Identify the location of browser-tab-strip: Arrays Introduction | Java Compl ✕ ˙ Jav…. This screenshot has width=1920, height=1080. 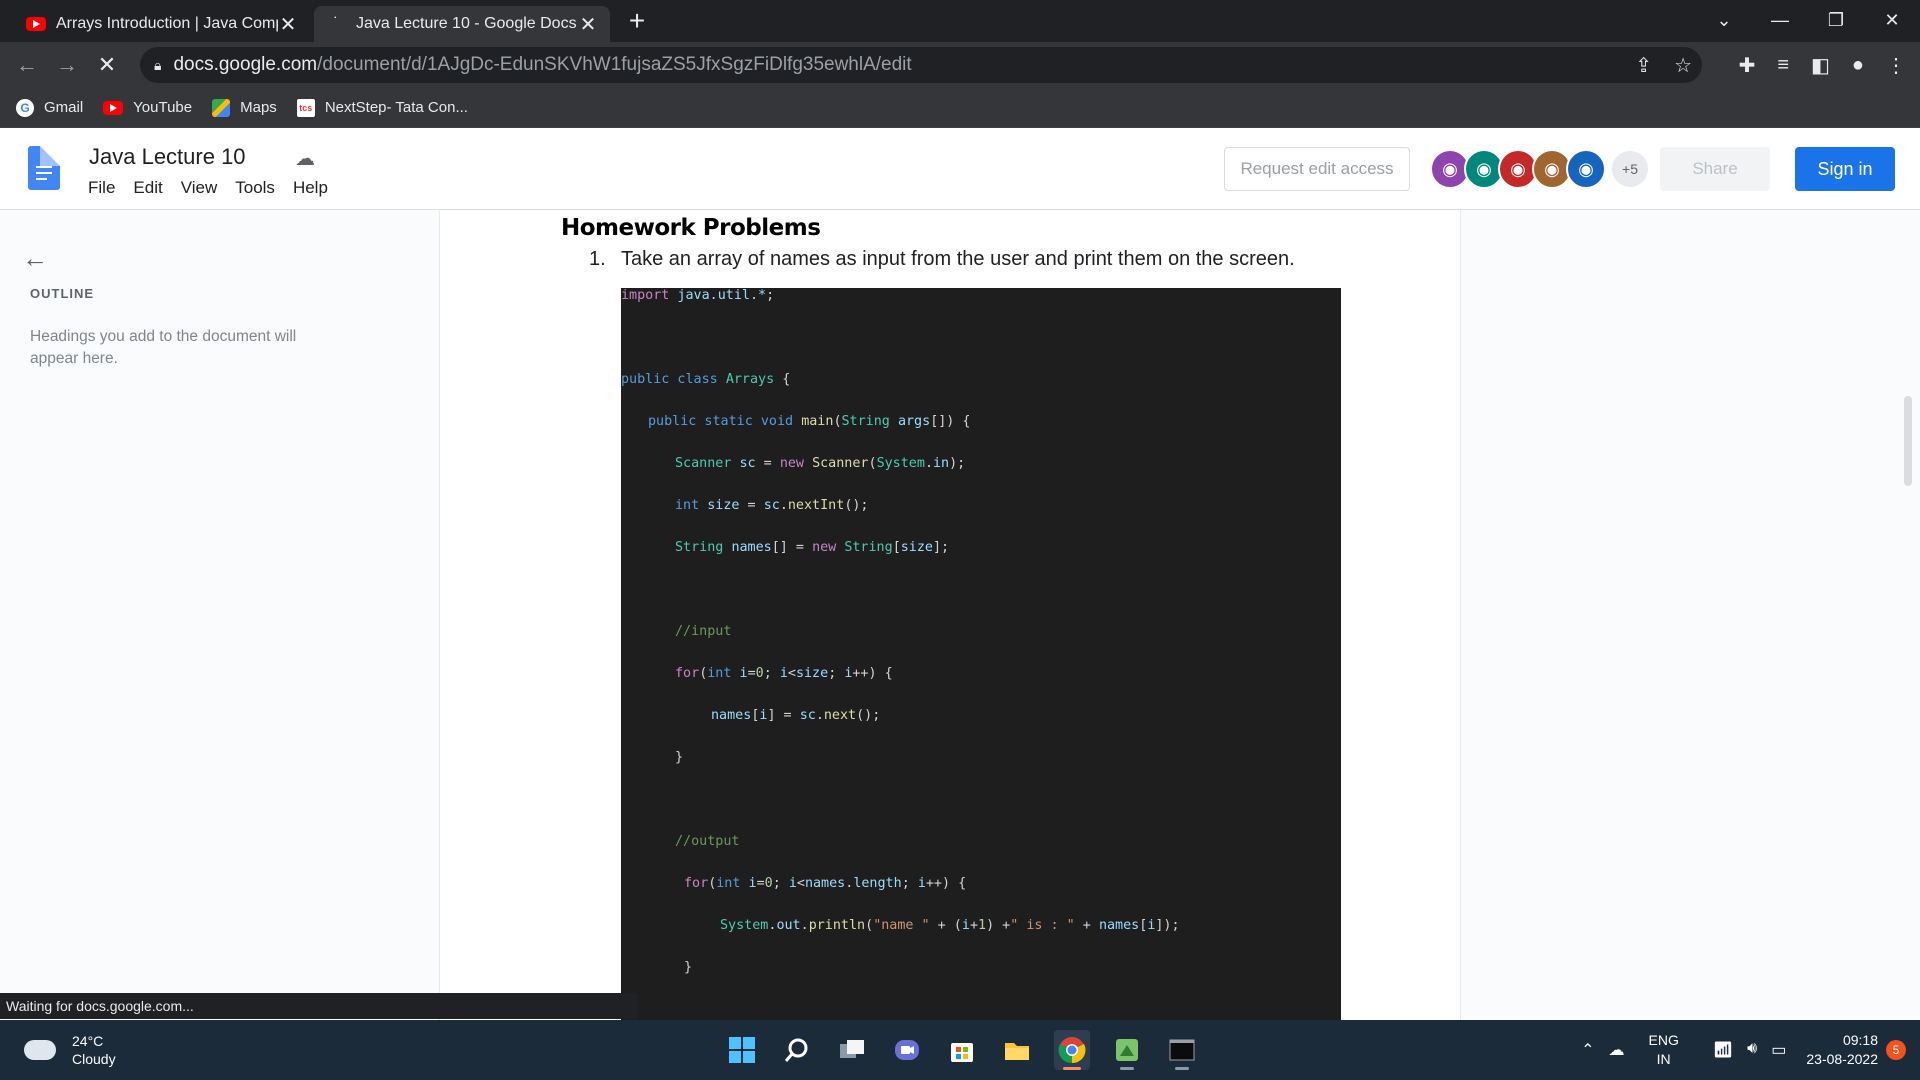
(960, 21).